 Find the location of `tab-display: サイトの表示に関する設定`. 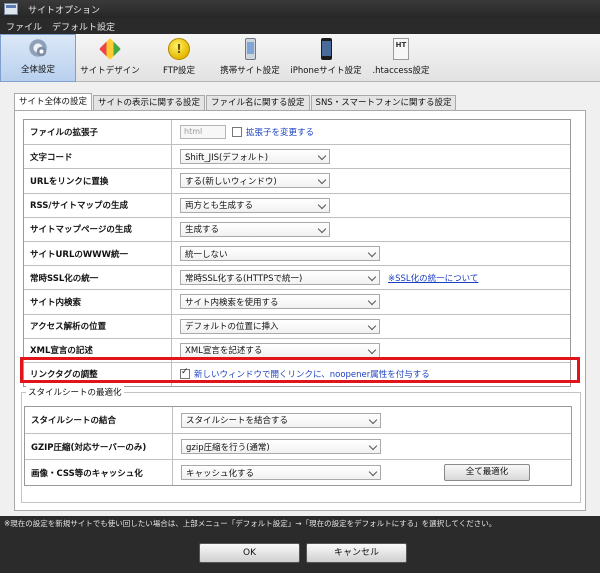

tab-display: サイトの表示に関する設定 is located at coordinates (149, 102).